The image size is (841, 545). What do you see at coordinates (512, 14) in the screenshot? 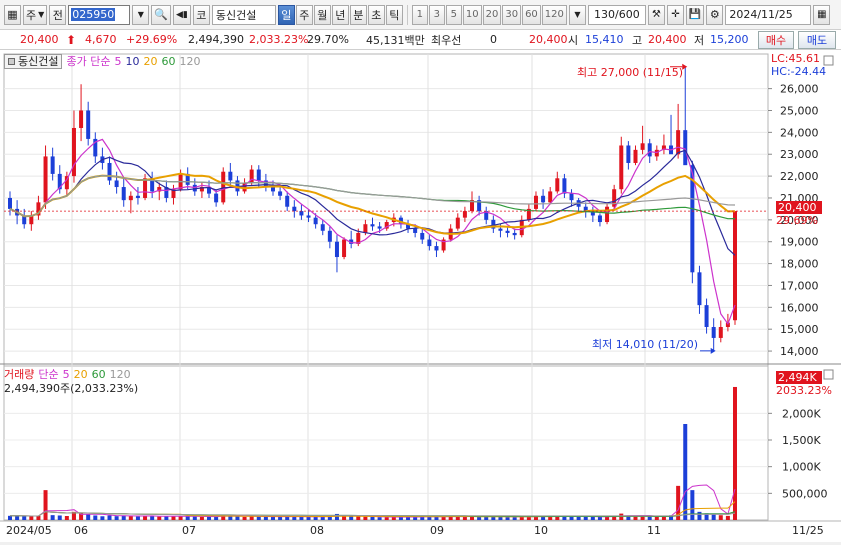
I see `interval-button-30: 30` at bounding box center [512, 14].